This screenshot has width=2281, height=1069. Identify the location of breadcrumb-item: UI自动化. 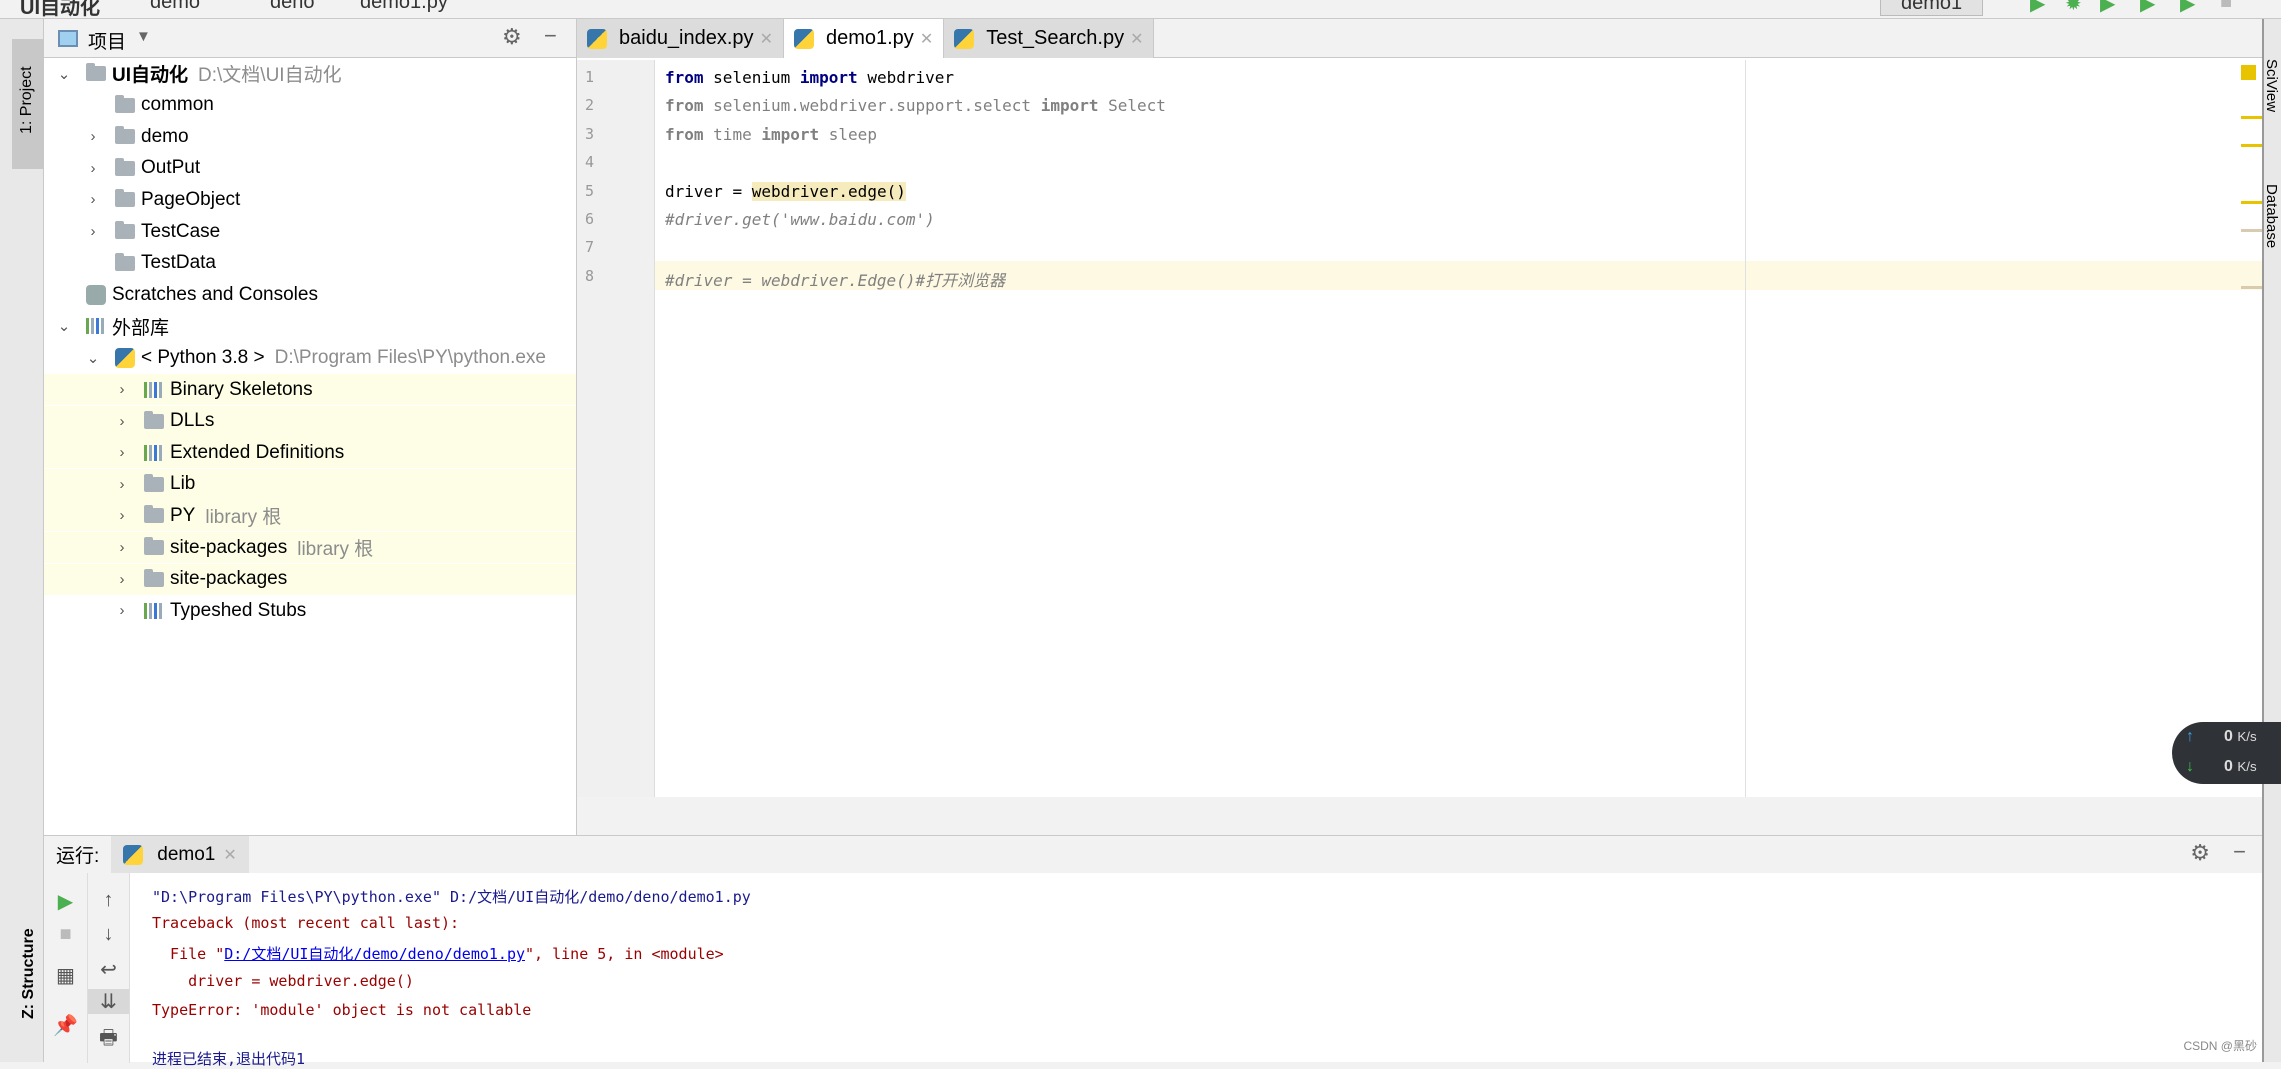
(60, 9).